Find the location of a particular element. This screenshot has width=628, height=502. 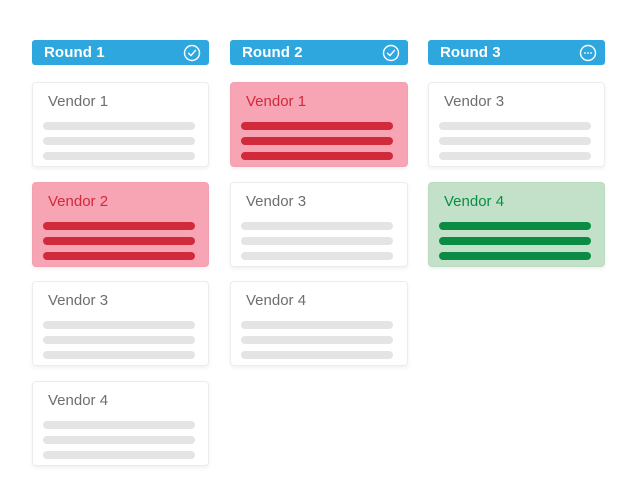

round-header-3: Round 3 is located at coordinates (516, 52).